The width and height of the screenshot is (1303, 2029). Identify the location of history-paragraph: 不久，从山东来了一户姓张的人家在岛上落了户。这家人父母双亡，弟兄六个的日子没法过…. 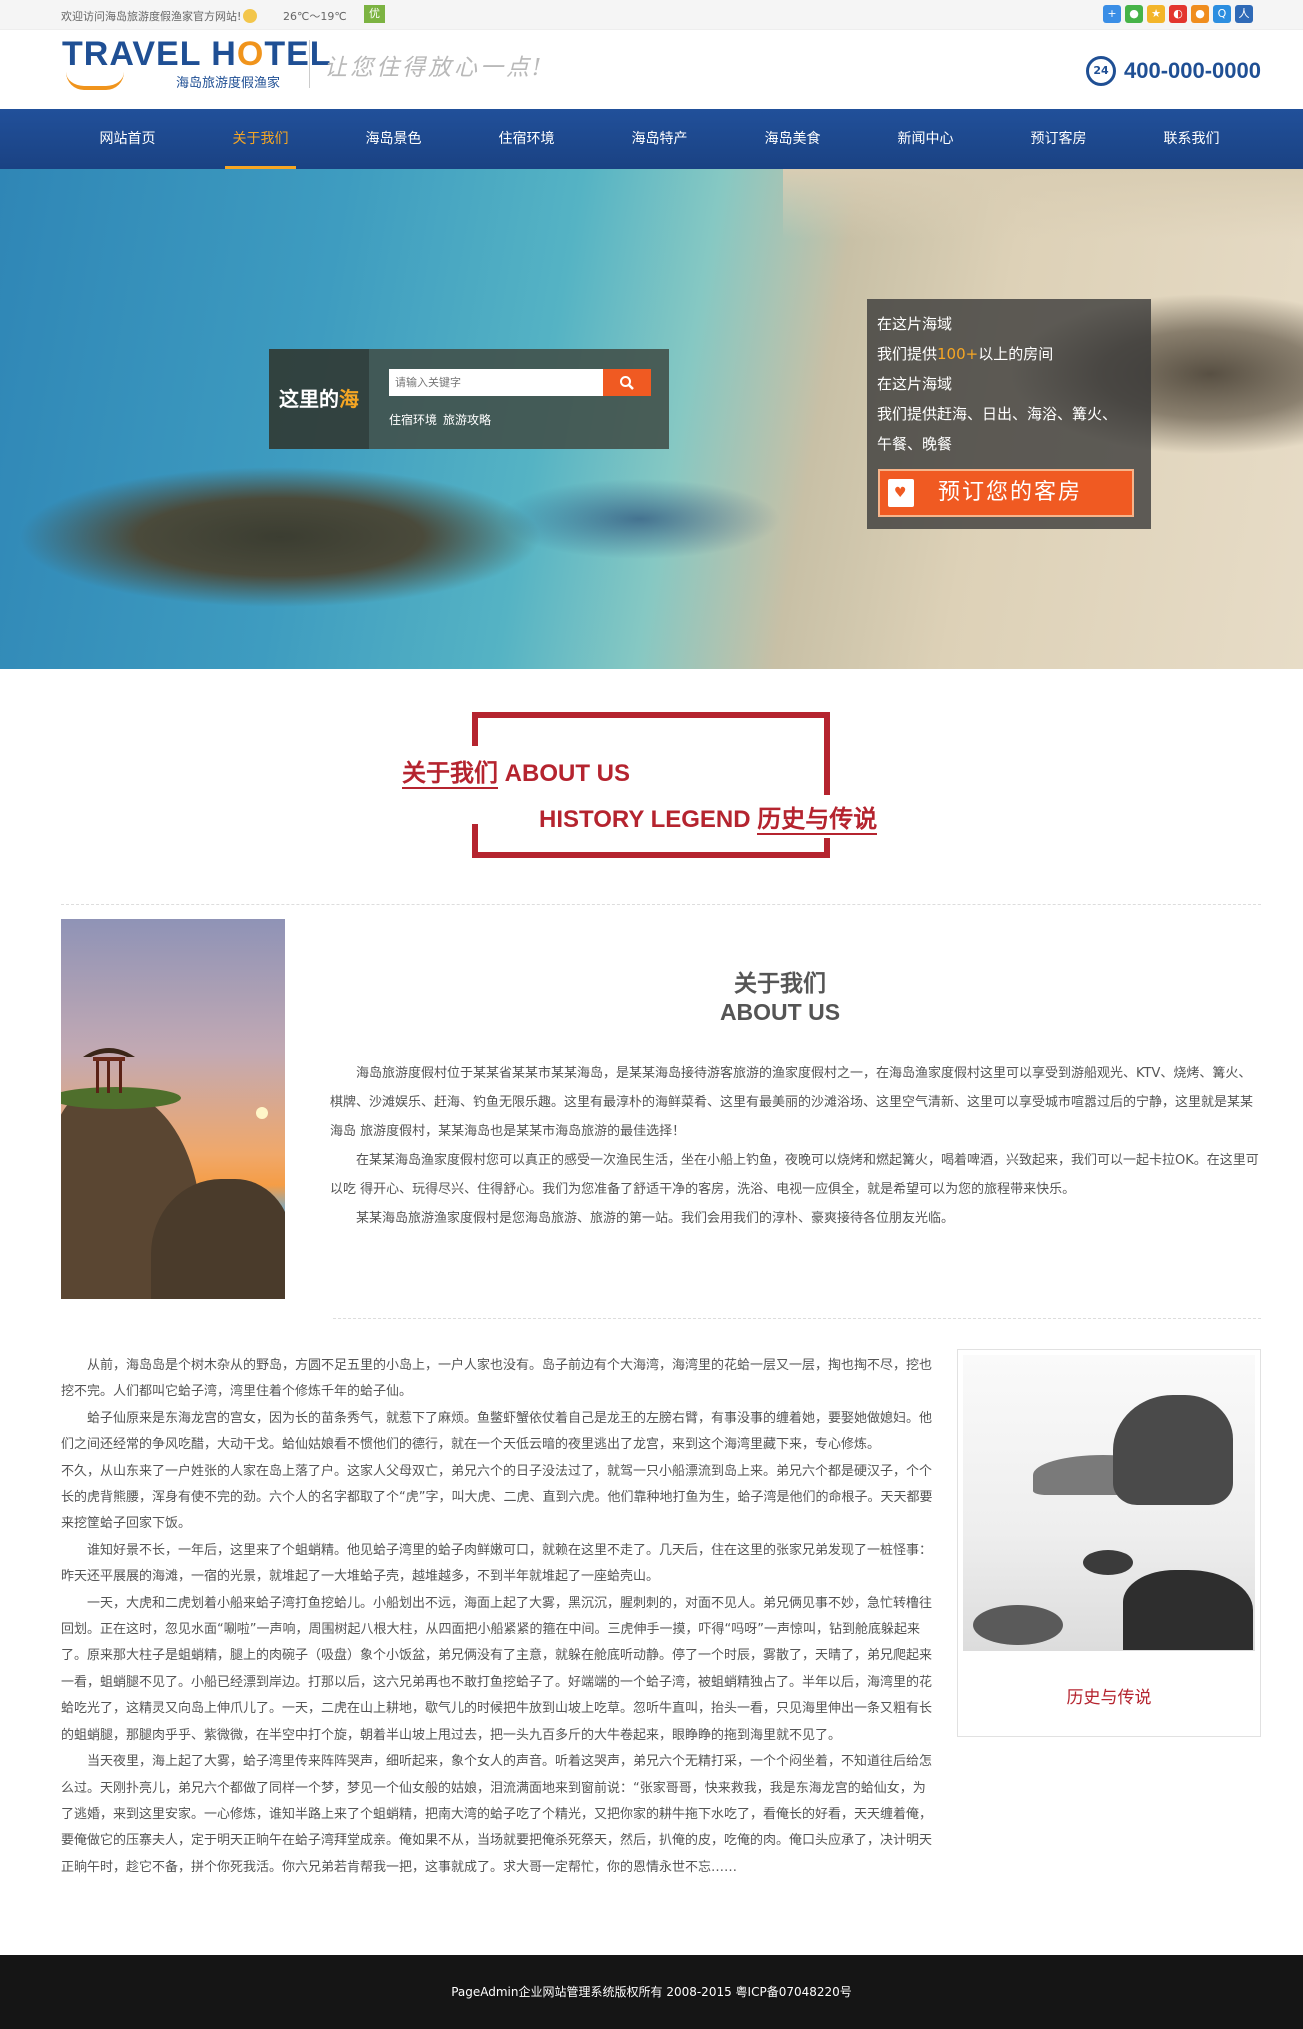
(497, 1497).